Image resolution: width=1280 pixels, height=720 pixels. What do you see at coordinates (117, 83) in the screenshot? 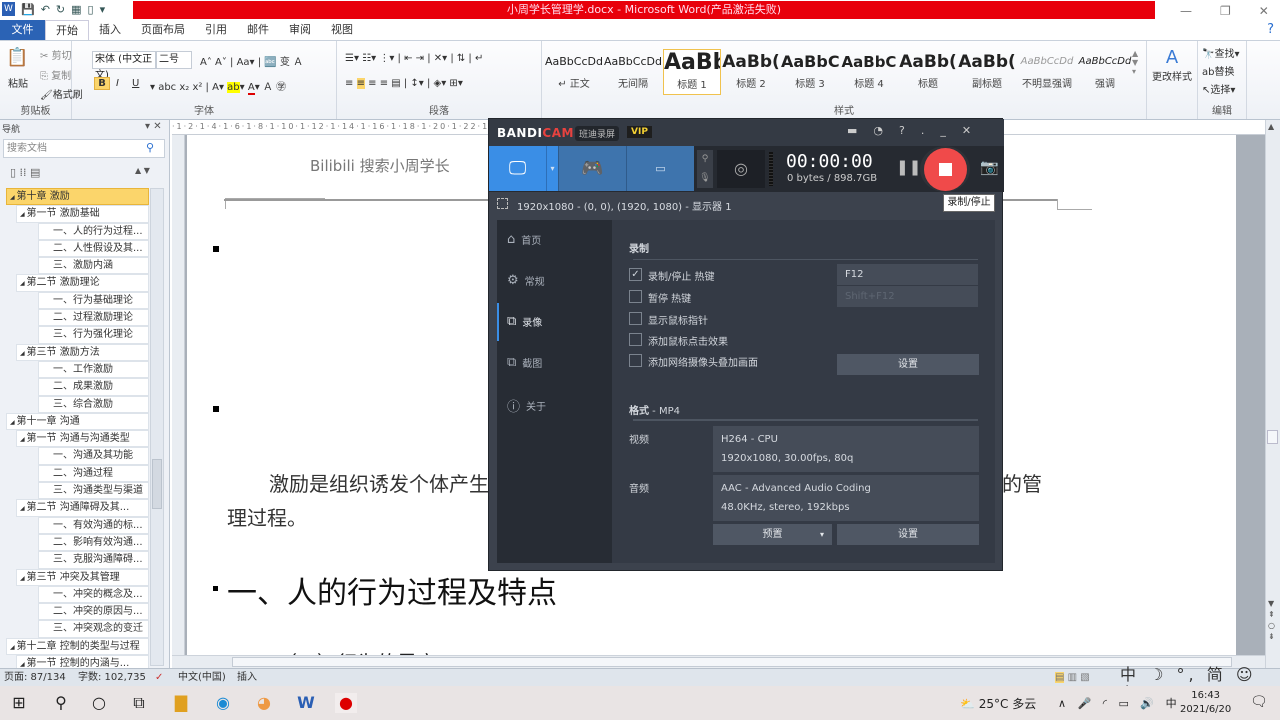
I see `italic-button: I` at bounding box center [117, 83].